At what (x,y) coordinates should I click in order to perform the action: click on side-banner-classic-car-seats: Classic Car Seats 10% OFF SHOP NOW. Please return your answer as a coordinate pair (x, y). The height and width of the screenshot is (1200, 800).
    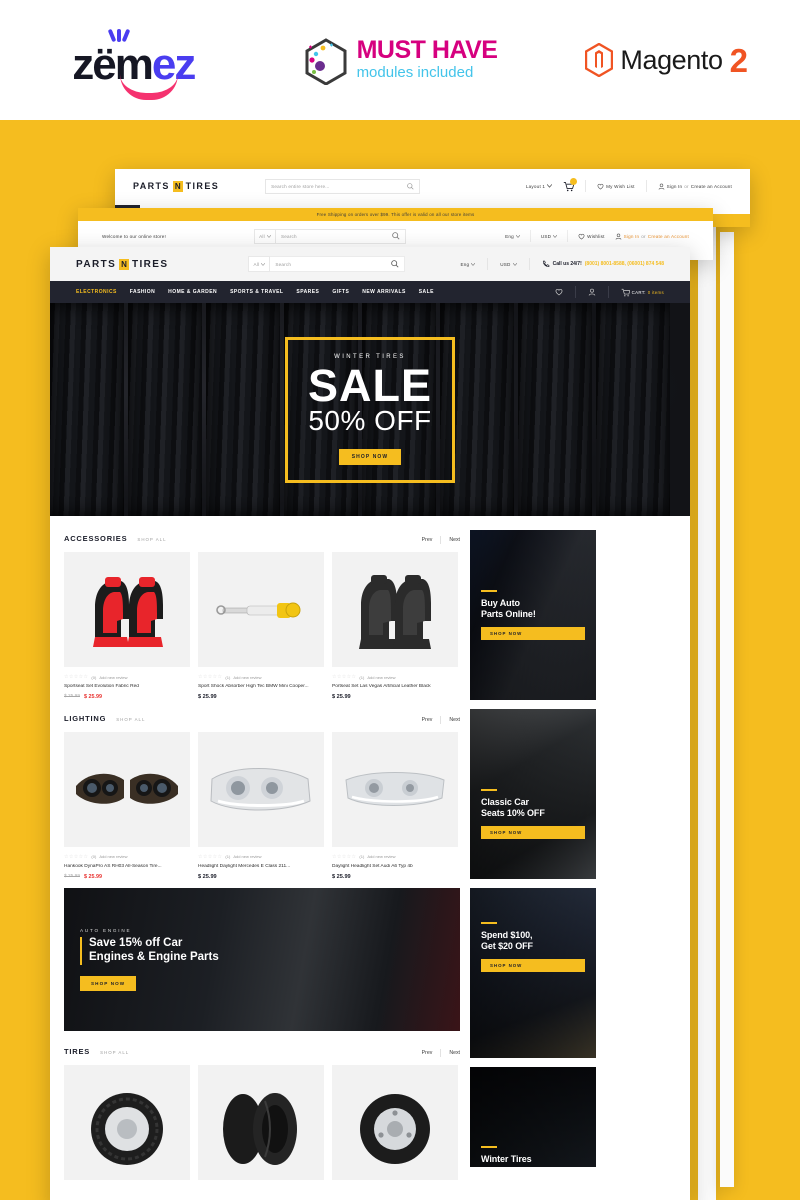
    Looking at the image, I should click on (533, 794).